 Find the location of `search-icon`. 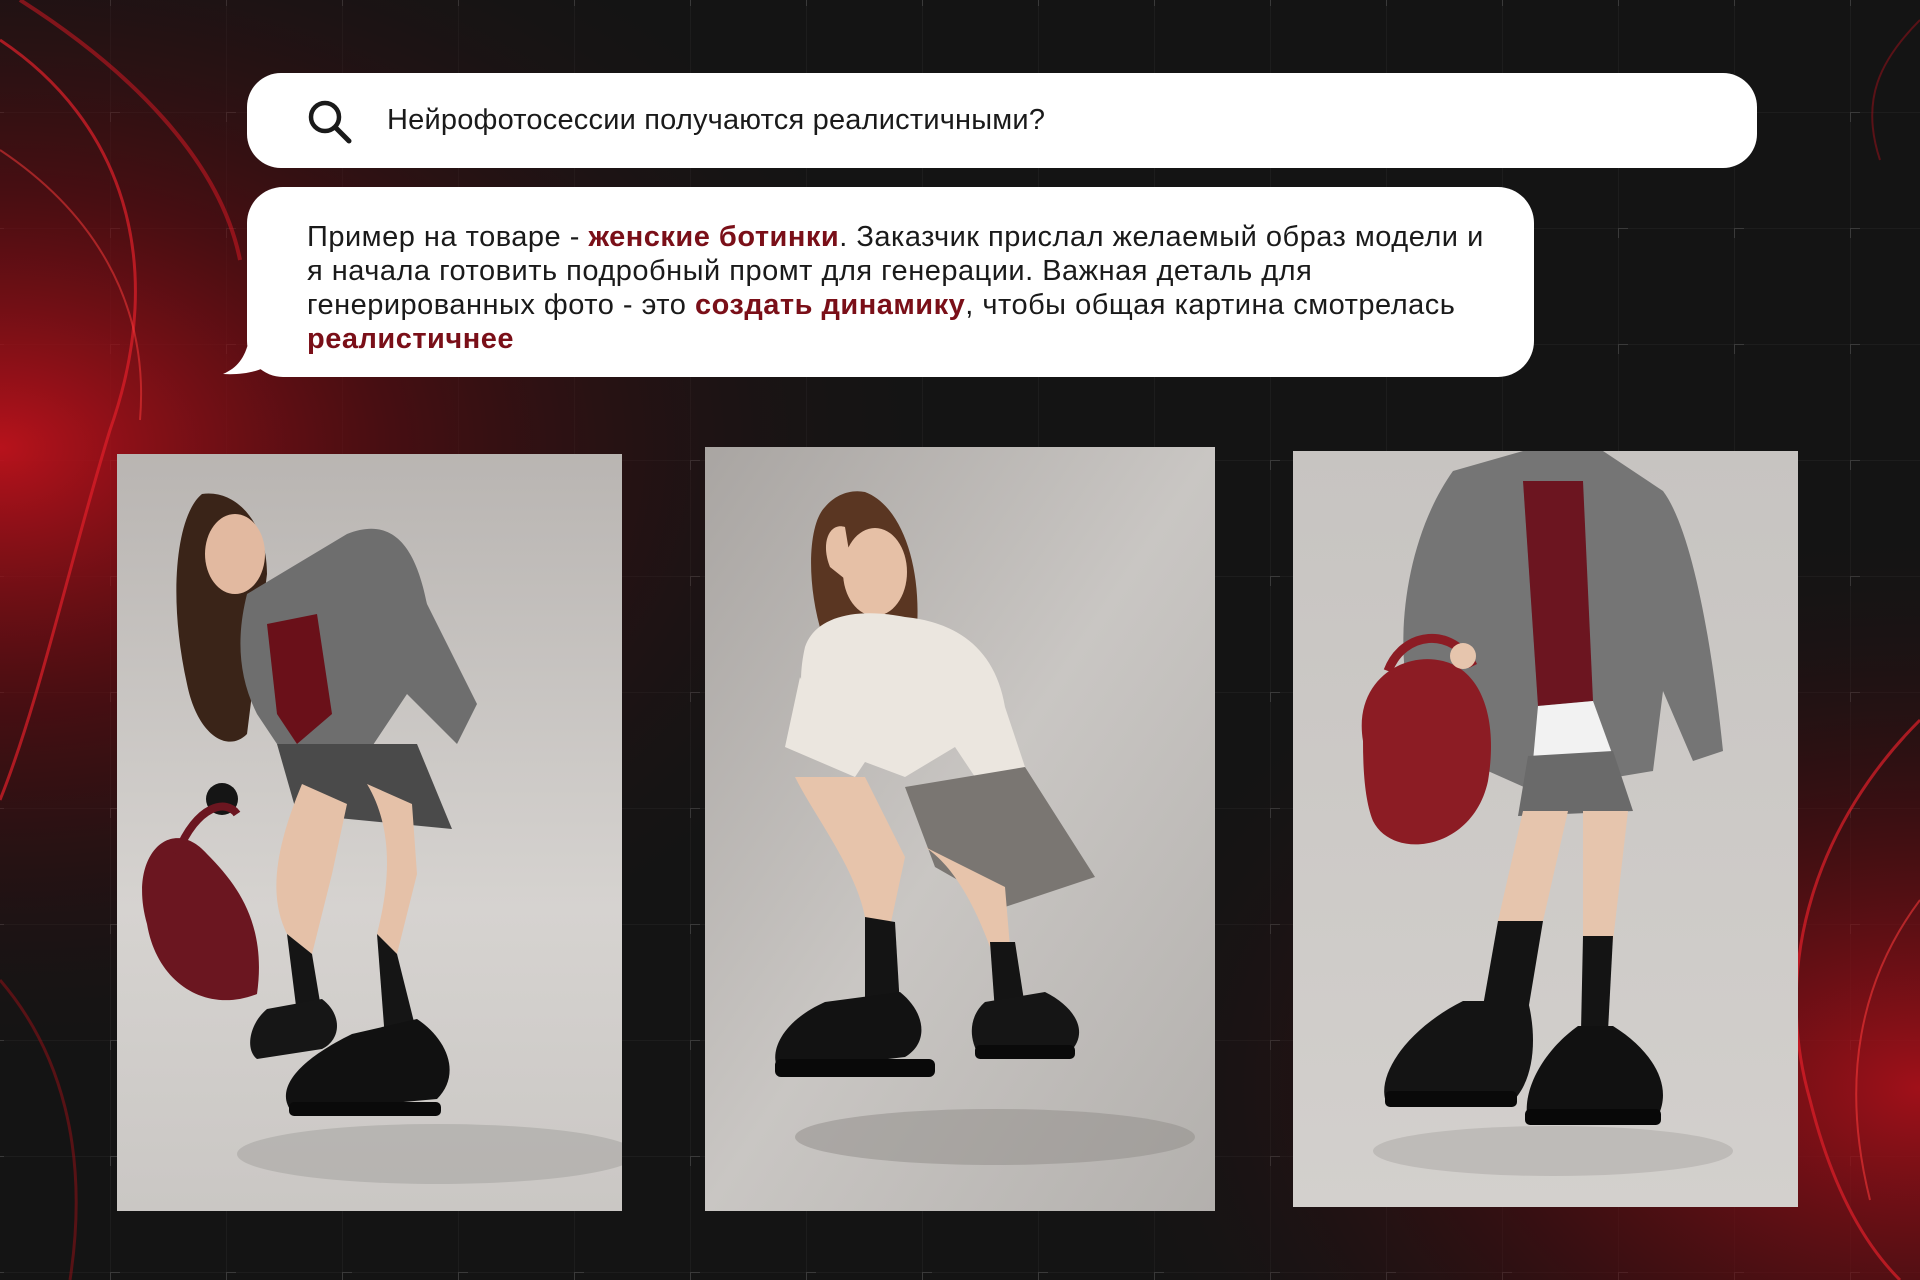

search-icon is located at coordinates (330, 121).